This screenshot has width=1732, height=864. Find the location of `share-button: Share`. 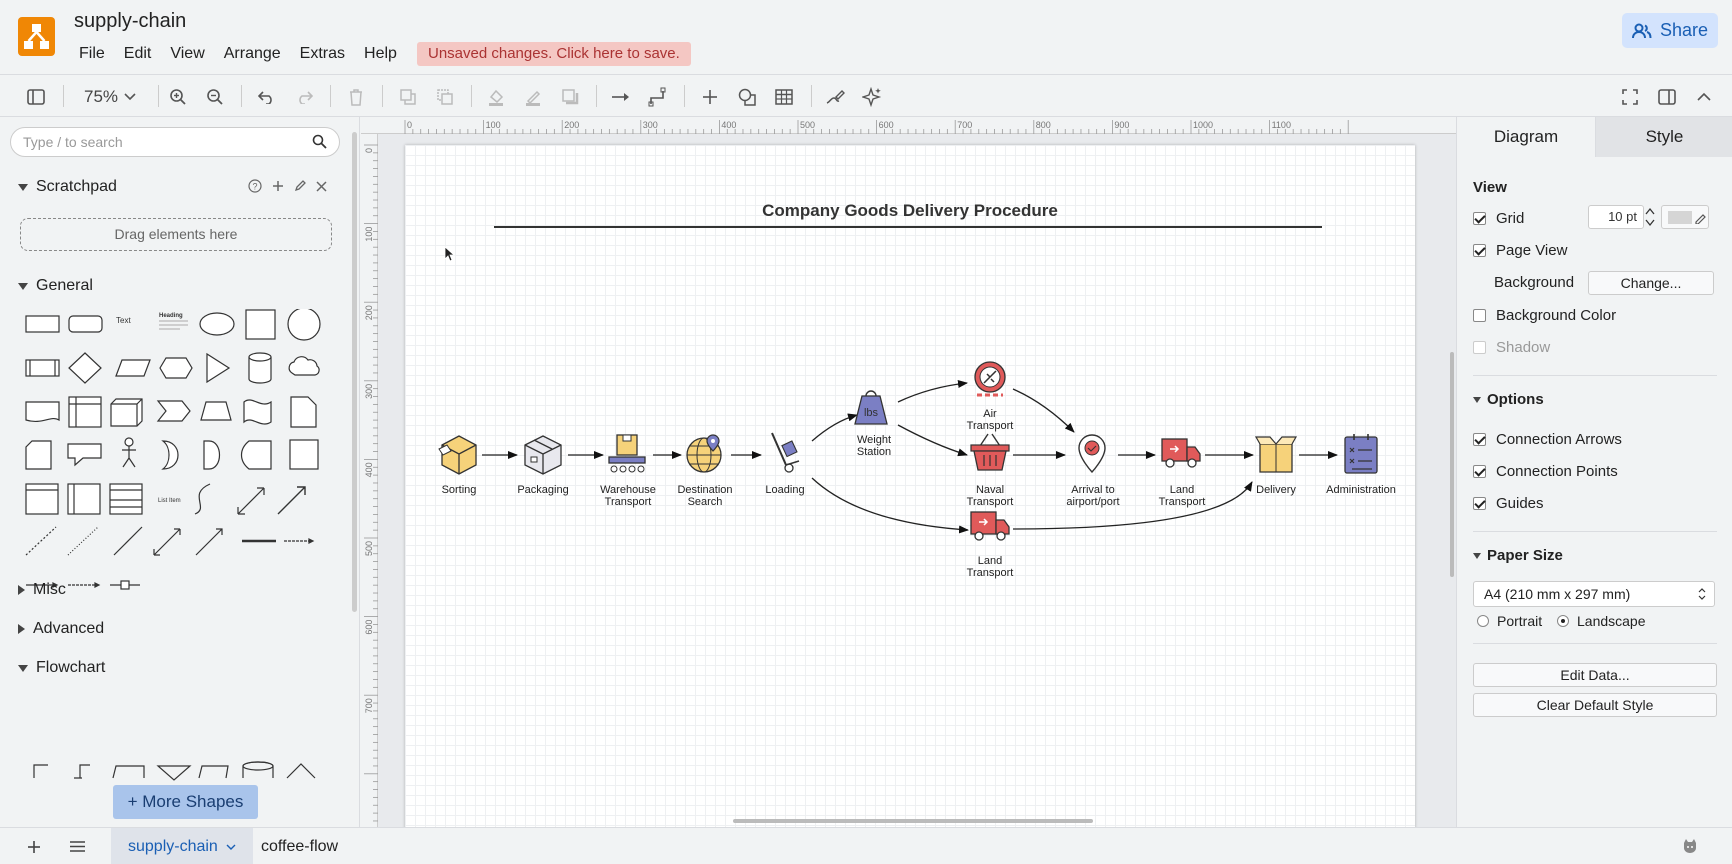

share-button: Share is located at coordinates (1670, 30).